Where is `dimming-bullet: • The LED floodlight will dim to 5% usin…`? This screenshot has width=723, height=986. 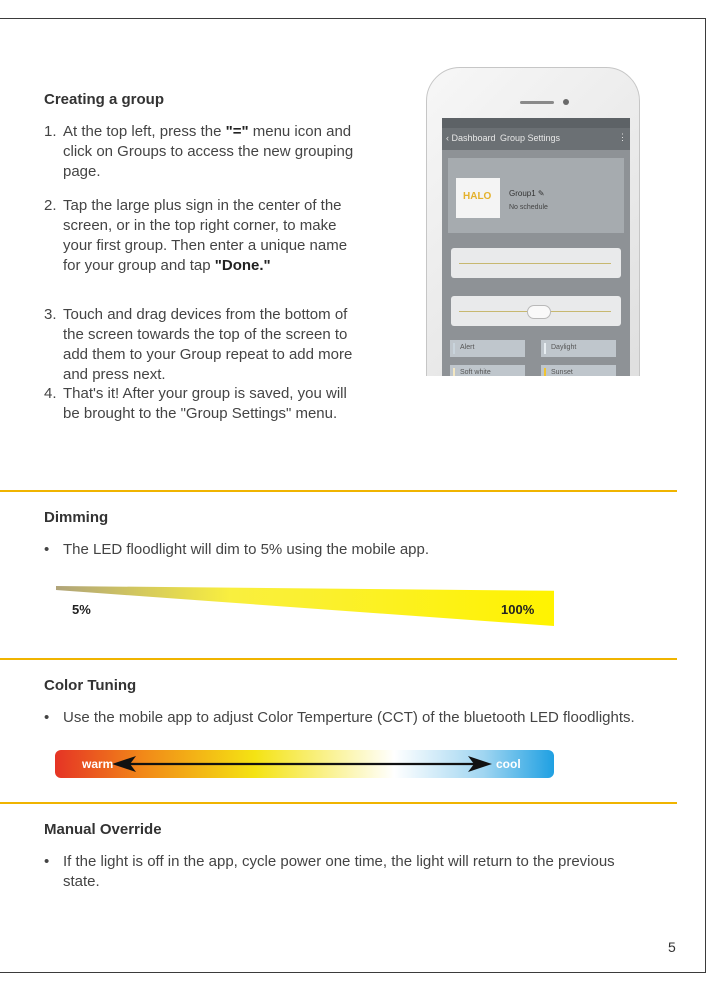
dimming-bullet: • The LED floodlight will dim to 5% usin… is located at coordinates (349, 550).